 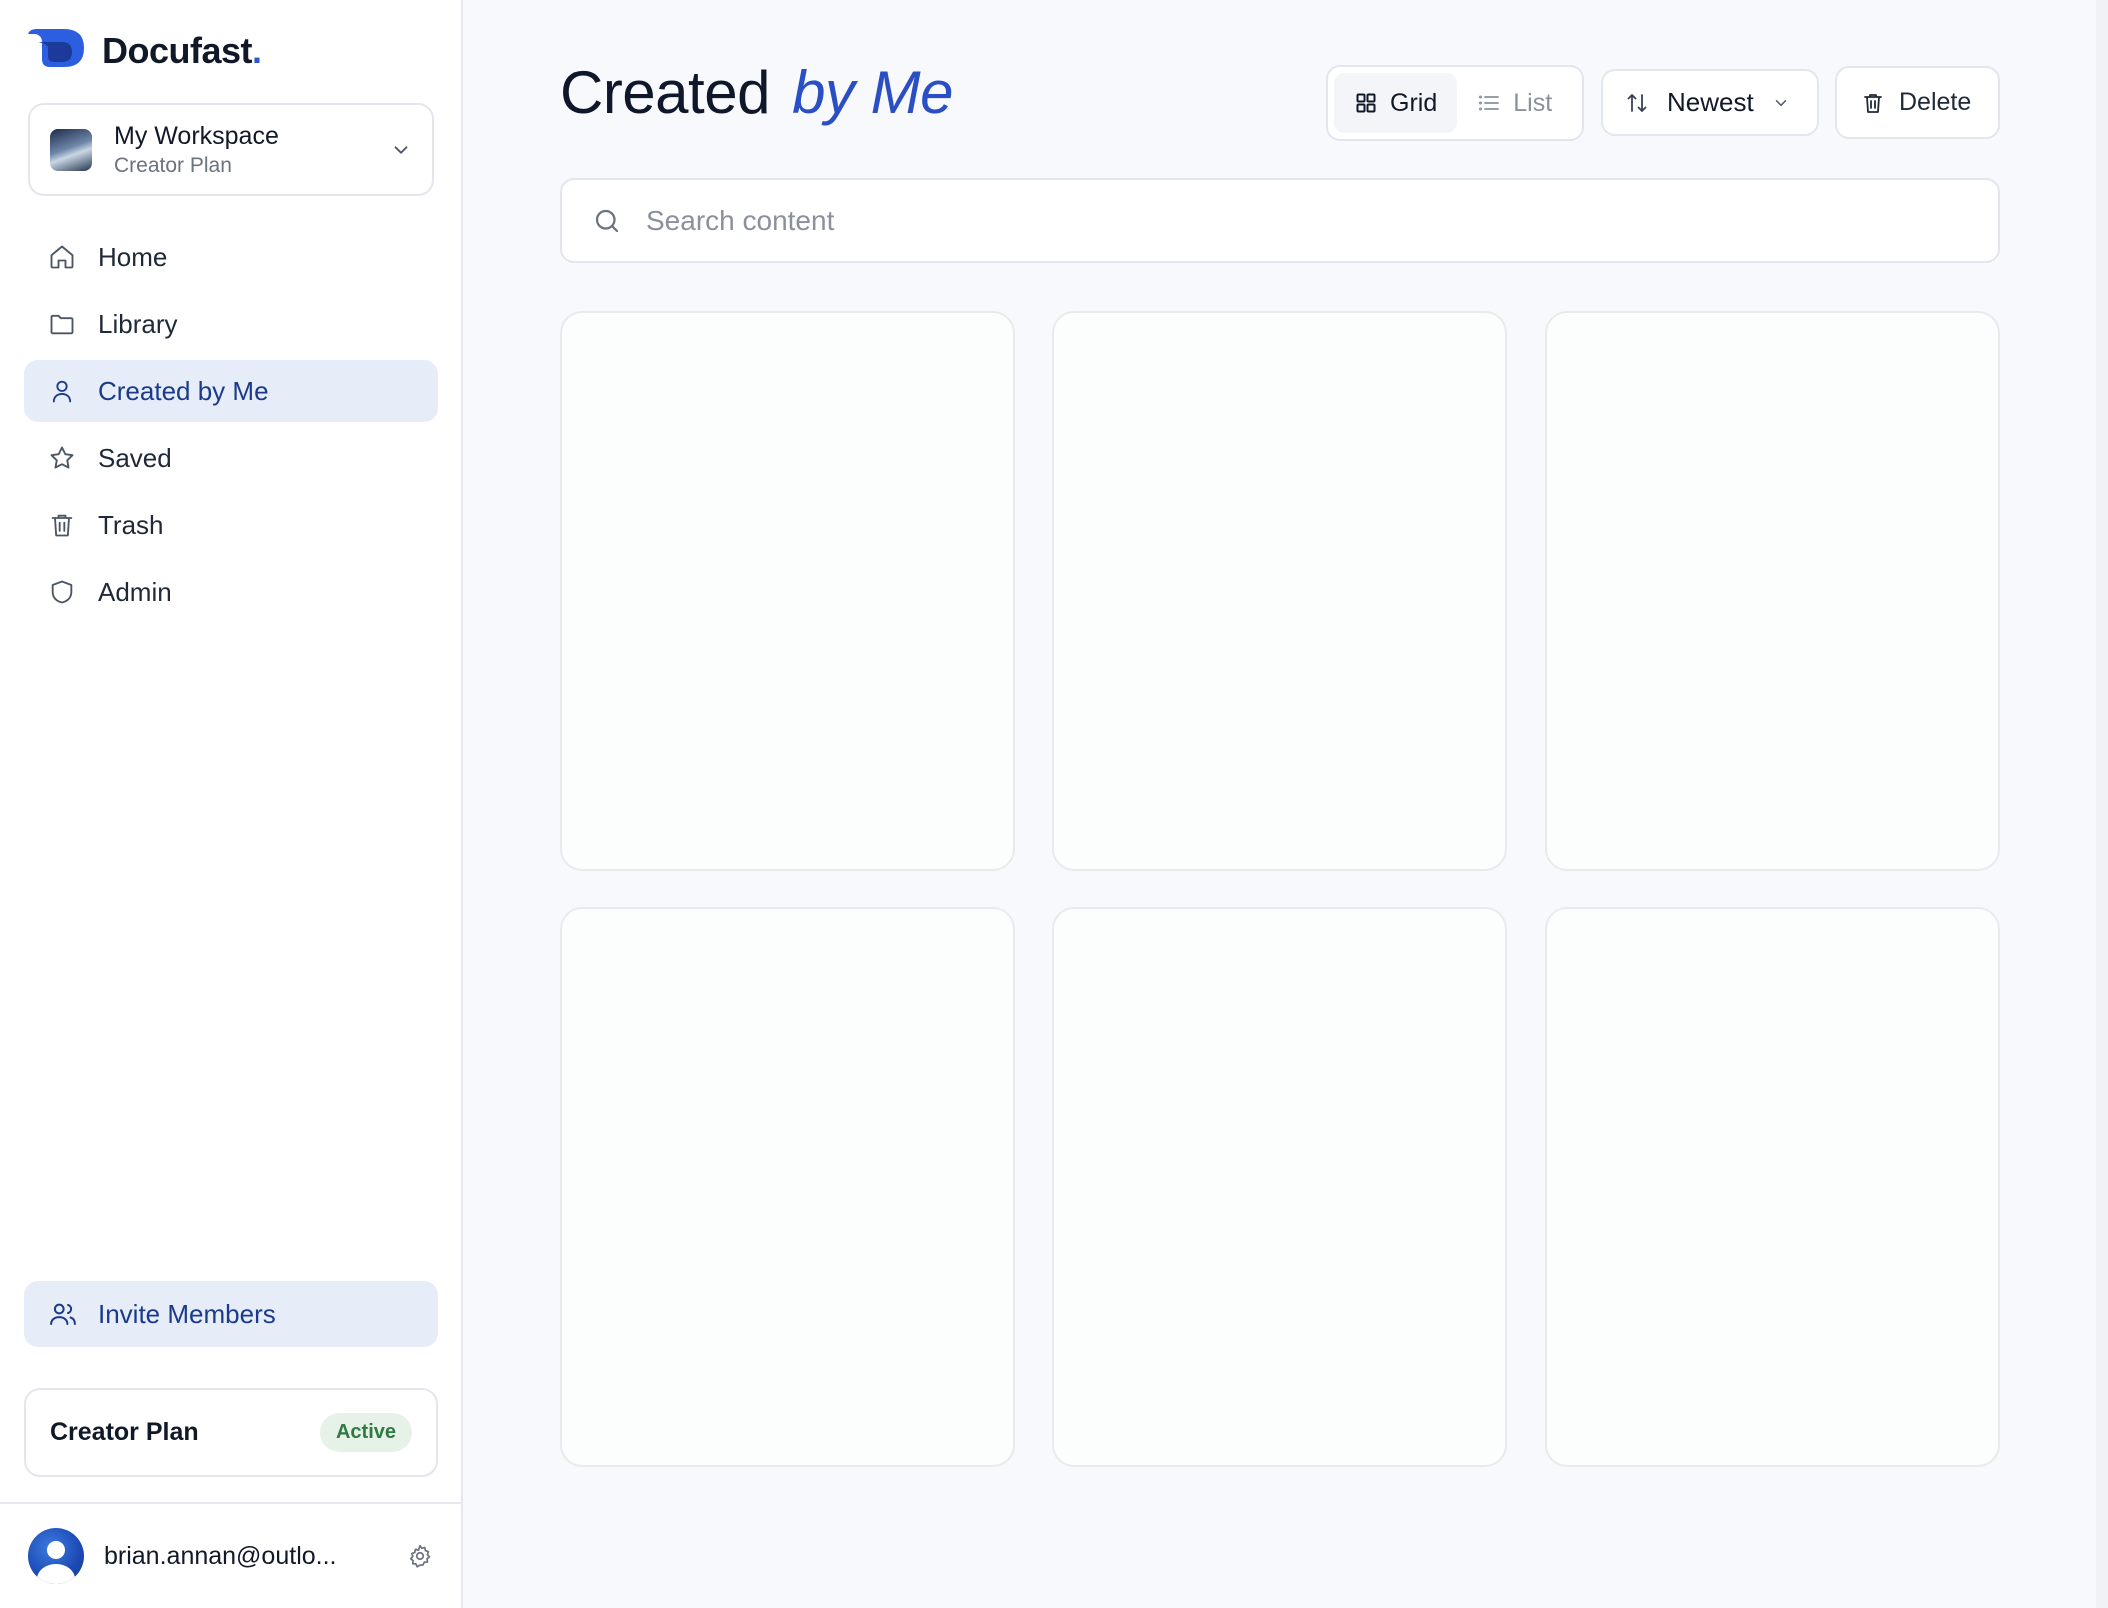 What do you see at coordinates (1489, 103) in the screenshot?
I see `list-icon` at bounding box center [1489, 103].